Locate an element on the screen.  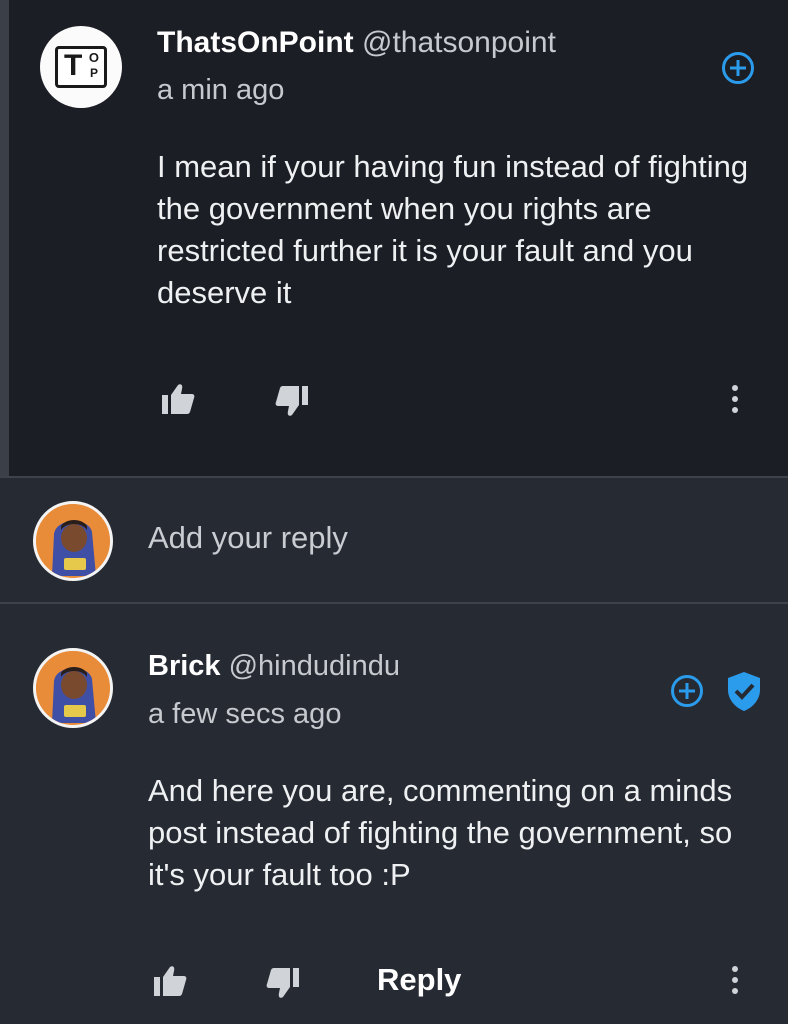
thatsonpoint-logo: T O P is located at coordinates (81, 67).